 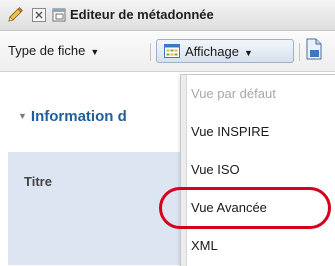 What do you see at coordinates (15, 15) in the screenshot?
I see `pencil-icon` at bounding box center [15, 15].